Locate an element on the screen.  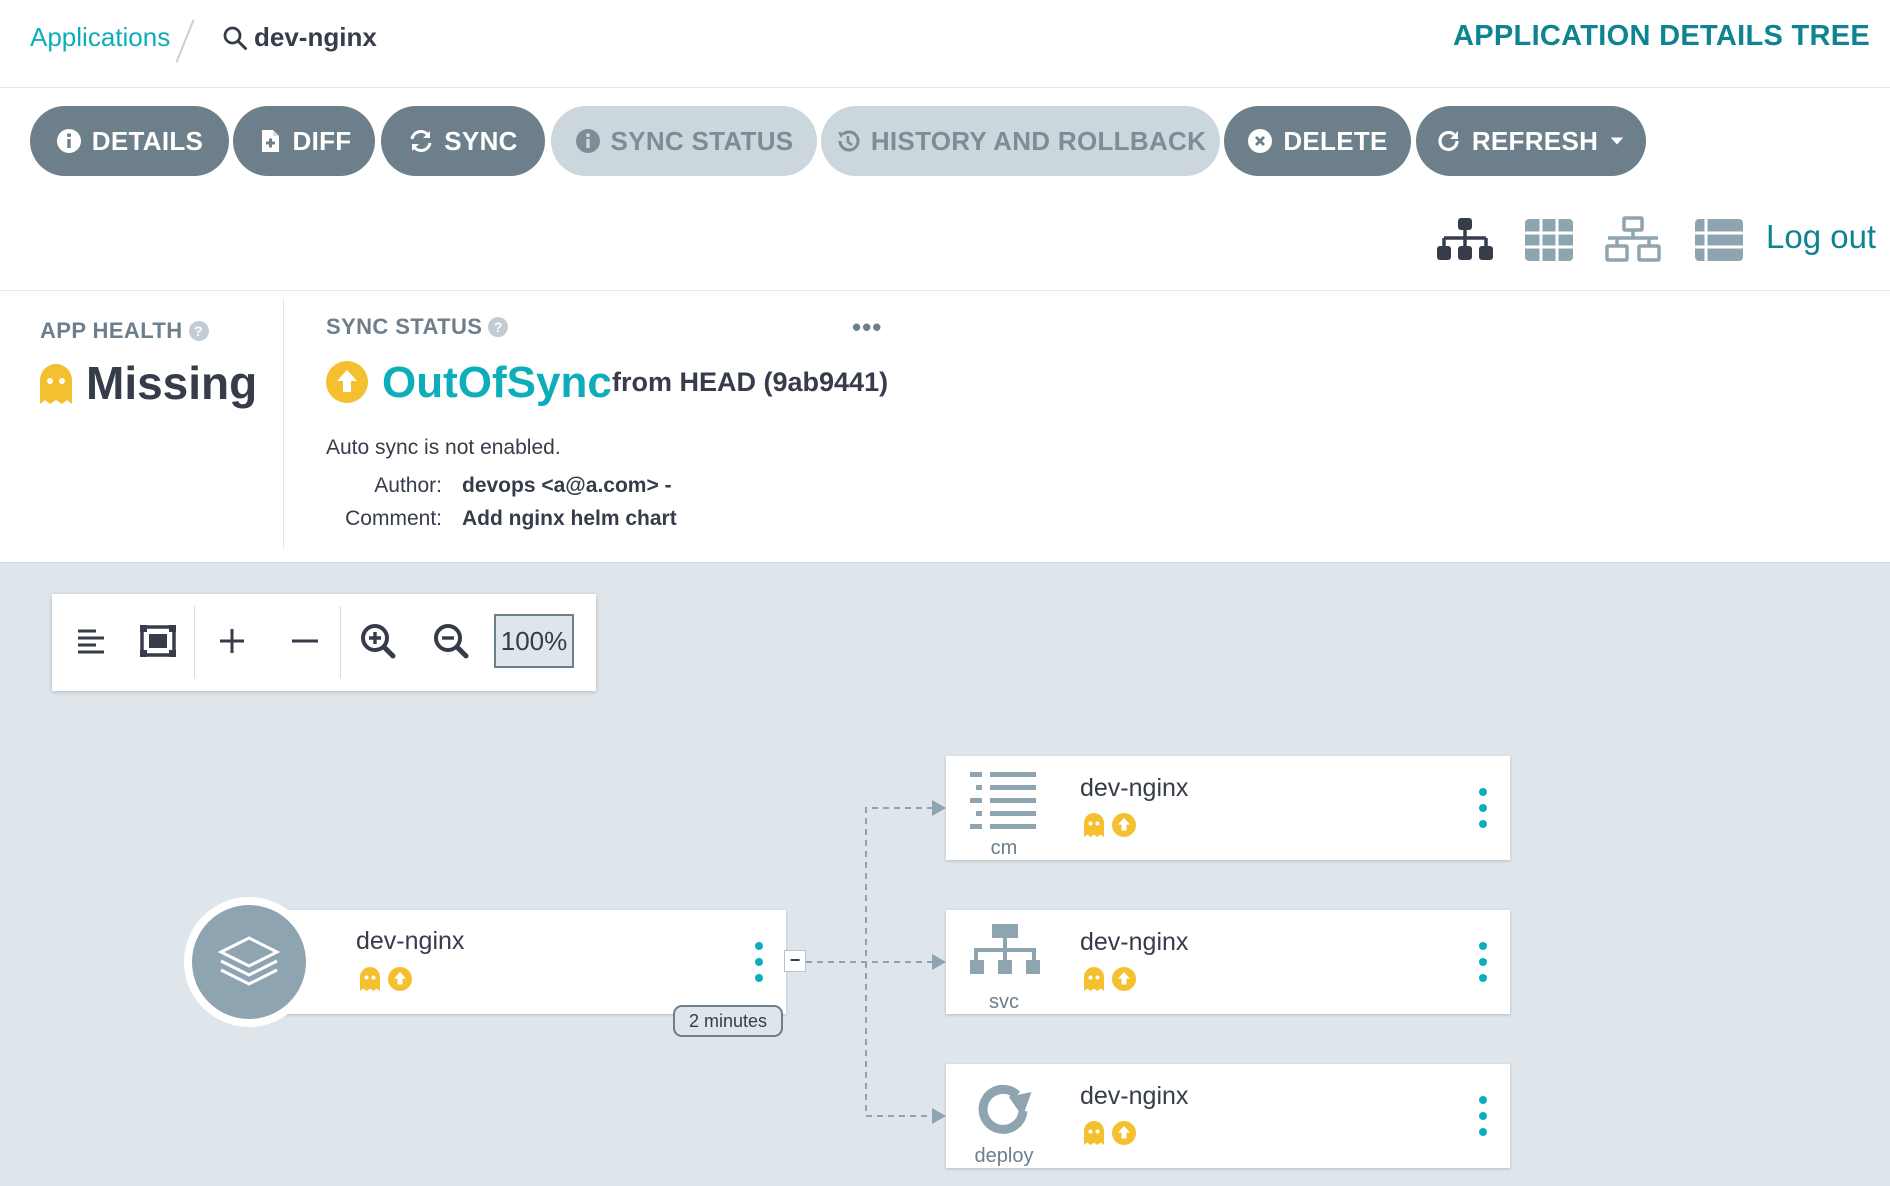
search-icon is located at coordinates (235, 38).